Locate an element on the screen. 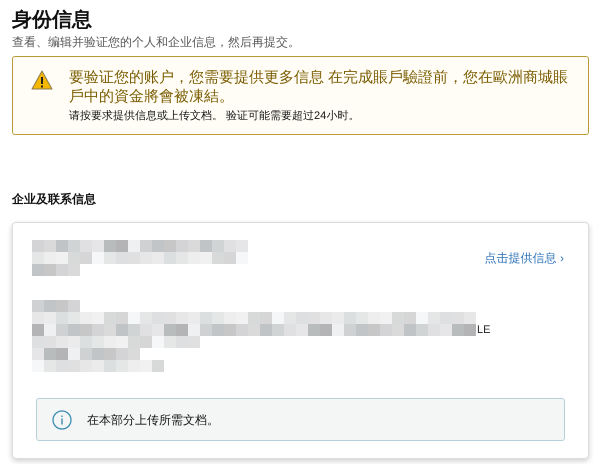 The width and height of the screenshot is (601, 464). section-heading: 企业及联系信息 is located at coordinates (54, 199).